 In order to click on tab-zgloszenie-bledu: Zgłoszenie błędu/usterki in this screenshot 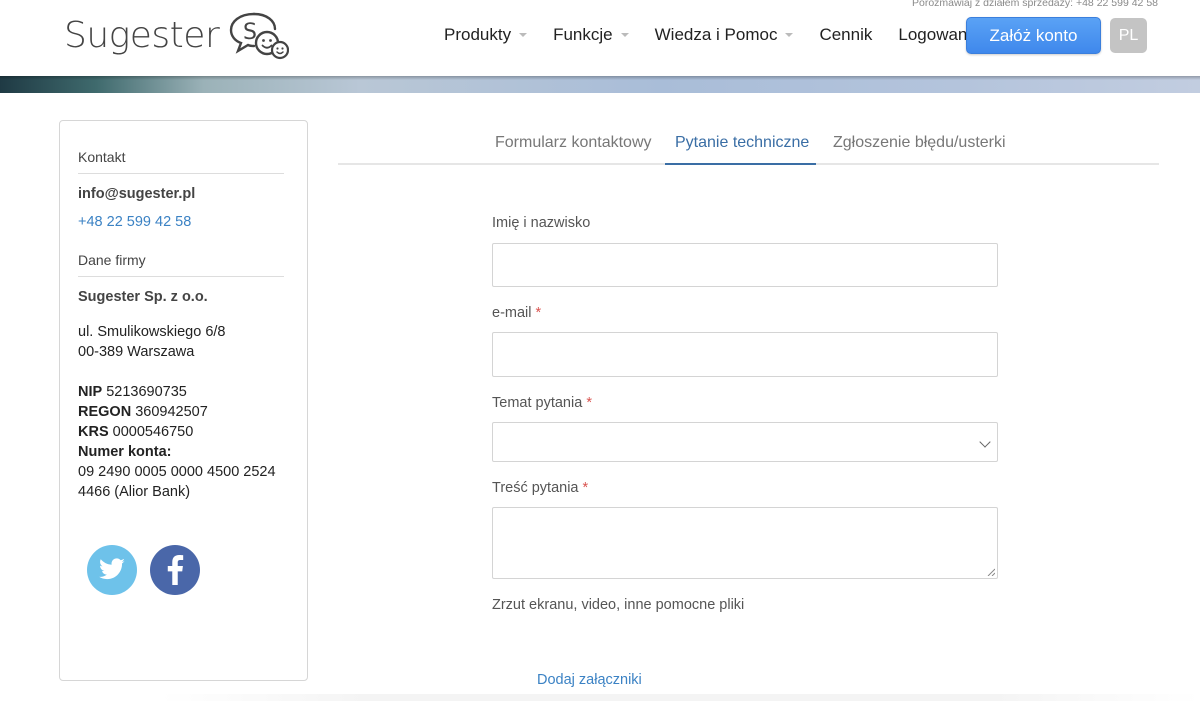, I will do `click(919, 142)`.